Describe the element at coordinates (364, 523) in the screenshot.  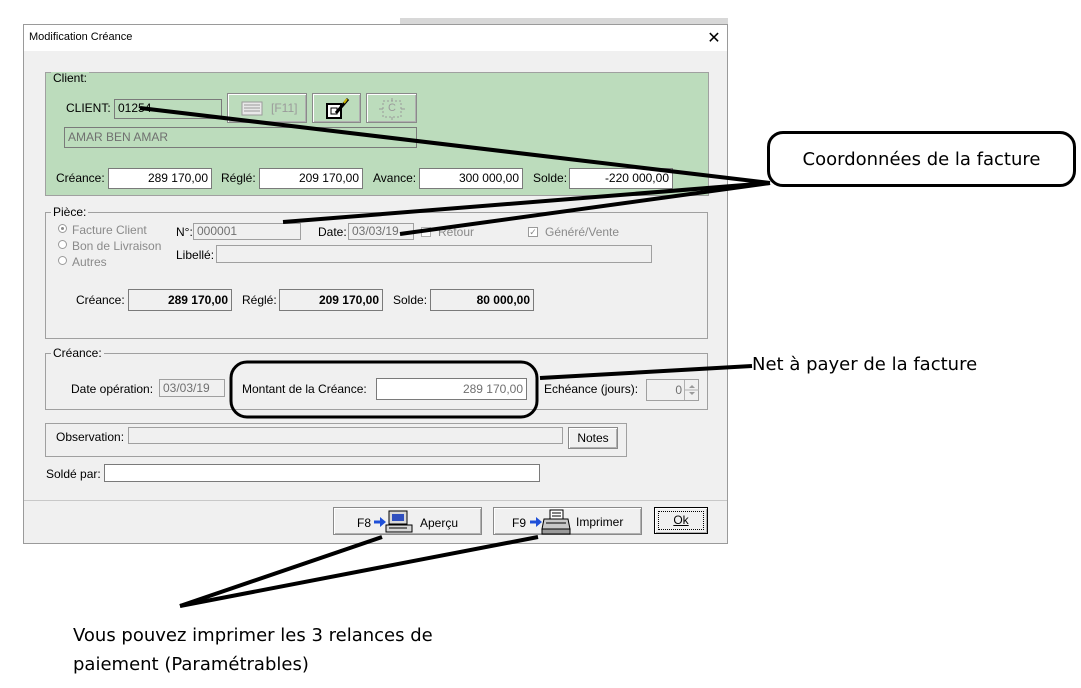
I see `apercu-shortcut: F8` at that location.